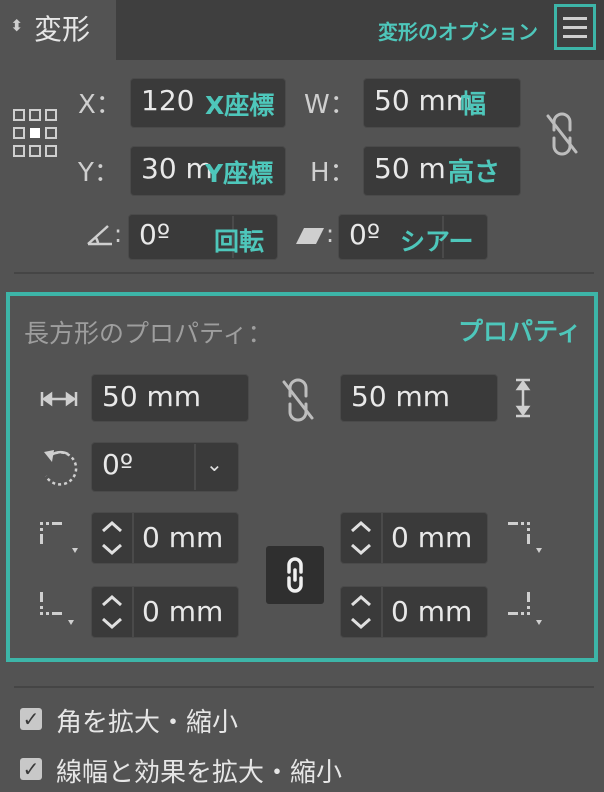 The width and height of the screenshot is (604, 792). I want to click on constrain-width-height-icon, so click(298, 400).